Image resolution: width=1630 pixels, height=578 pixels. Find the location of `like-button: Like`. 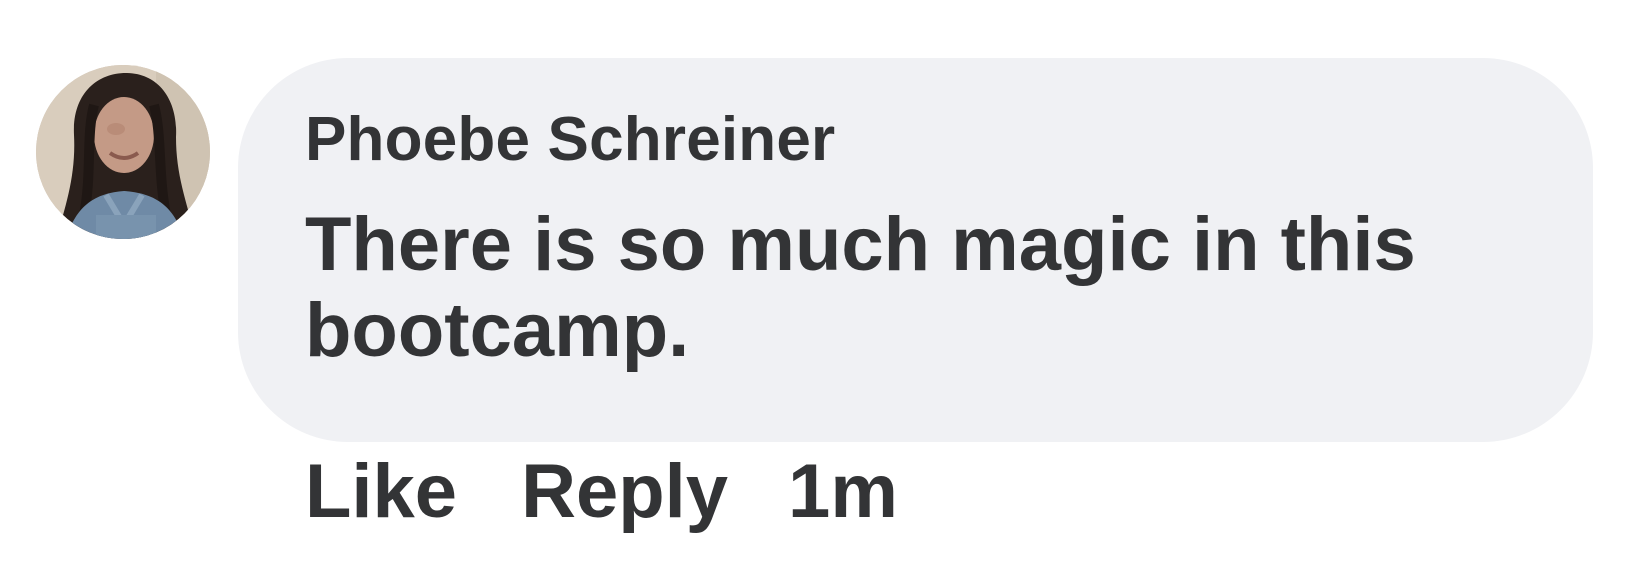

like-button: Like is located at coordinates (381, 491).